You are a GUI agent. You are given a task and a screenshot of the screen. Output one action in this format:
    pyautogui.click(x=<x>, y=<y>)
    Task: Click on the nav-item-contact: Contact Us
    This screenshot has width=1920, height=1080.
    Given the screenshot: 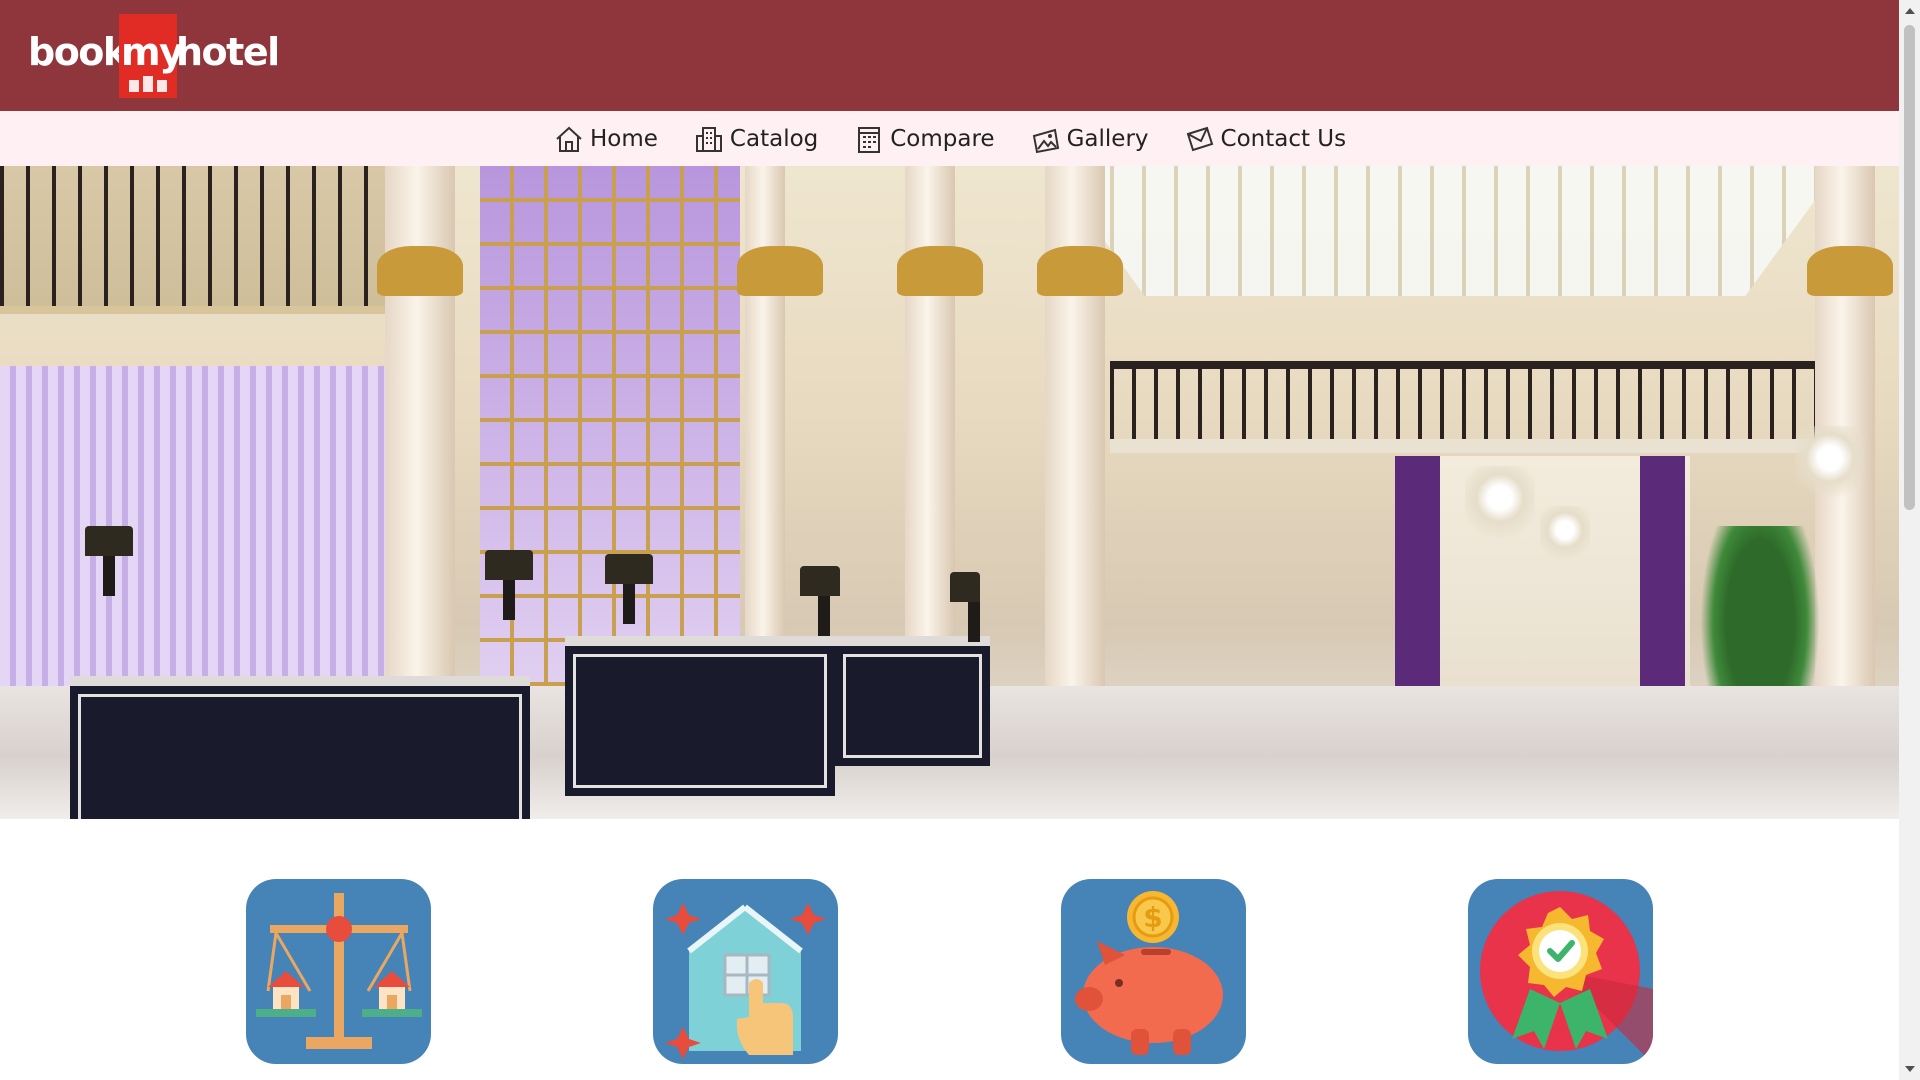 What is the action you would take?
    pyautogui.click(x=1266, y=139)
    